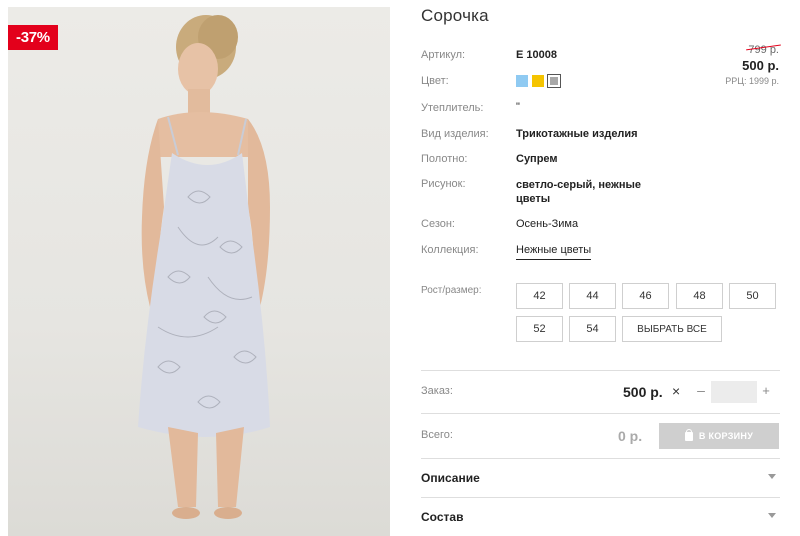 This screenshot has height=536, width=800. What do you see at coordinates (539, 329) in the screenshot?
I see `size-button-52: 52` at bounding box center [539, 329].